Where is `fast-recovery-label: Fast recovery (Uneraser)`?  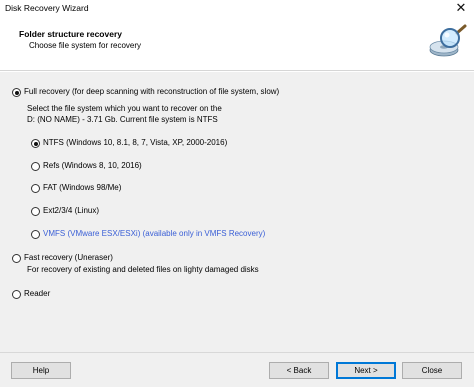
fast-recovery-label: Fast recovery (Uneraser) is located at coordinates (68, 257).